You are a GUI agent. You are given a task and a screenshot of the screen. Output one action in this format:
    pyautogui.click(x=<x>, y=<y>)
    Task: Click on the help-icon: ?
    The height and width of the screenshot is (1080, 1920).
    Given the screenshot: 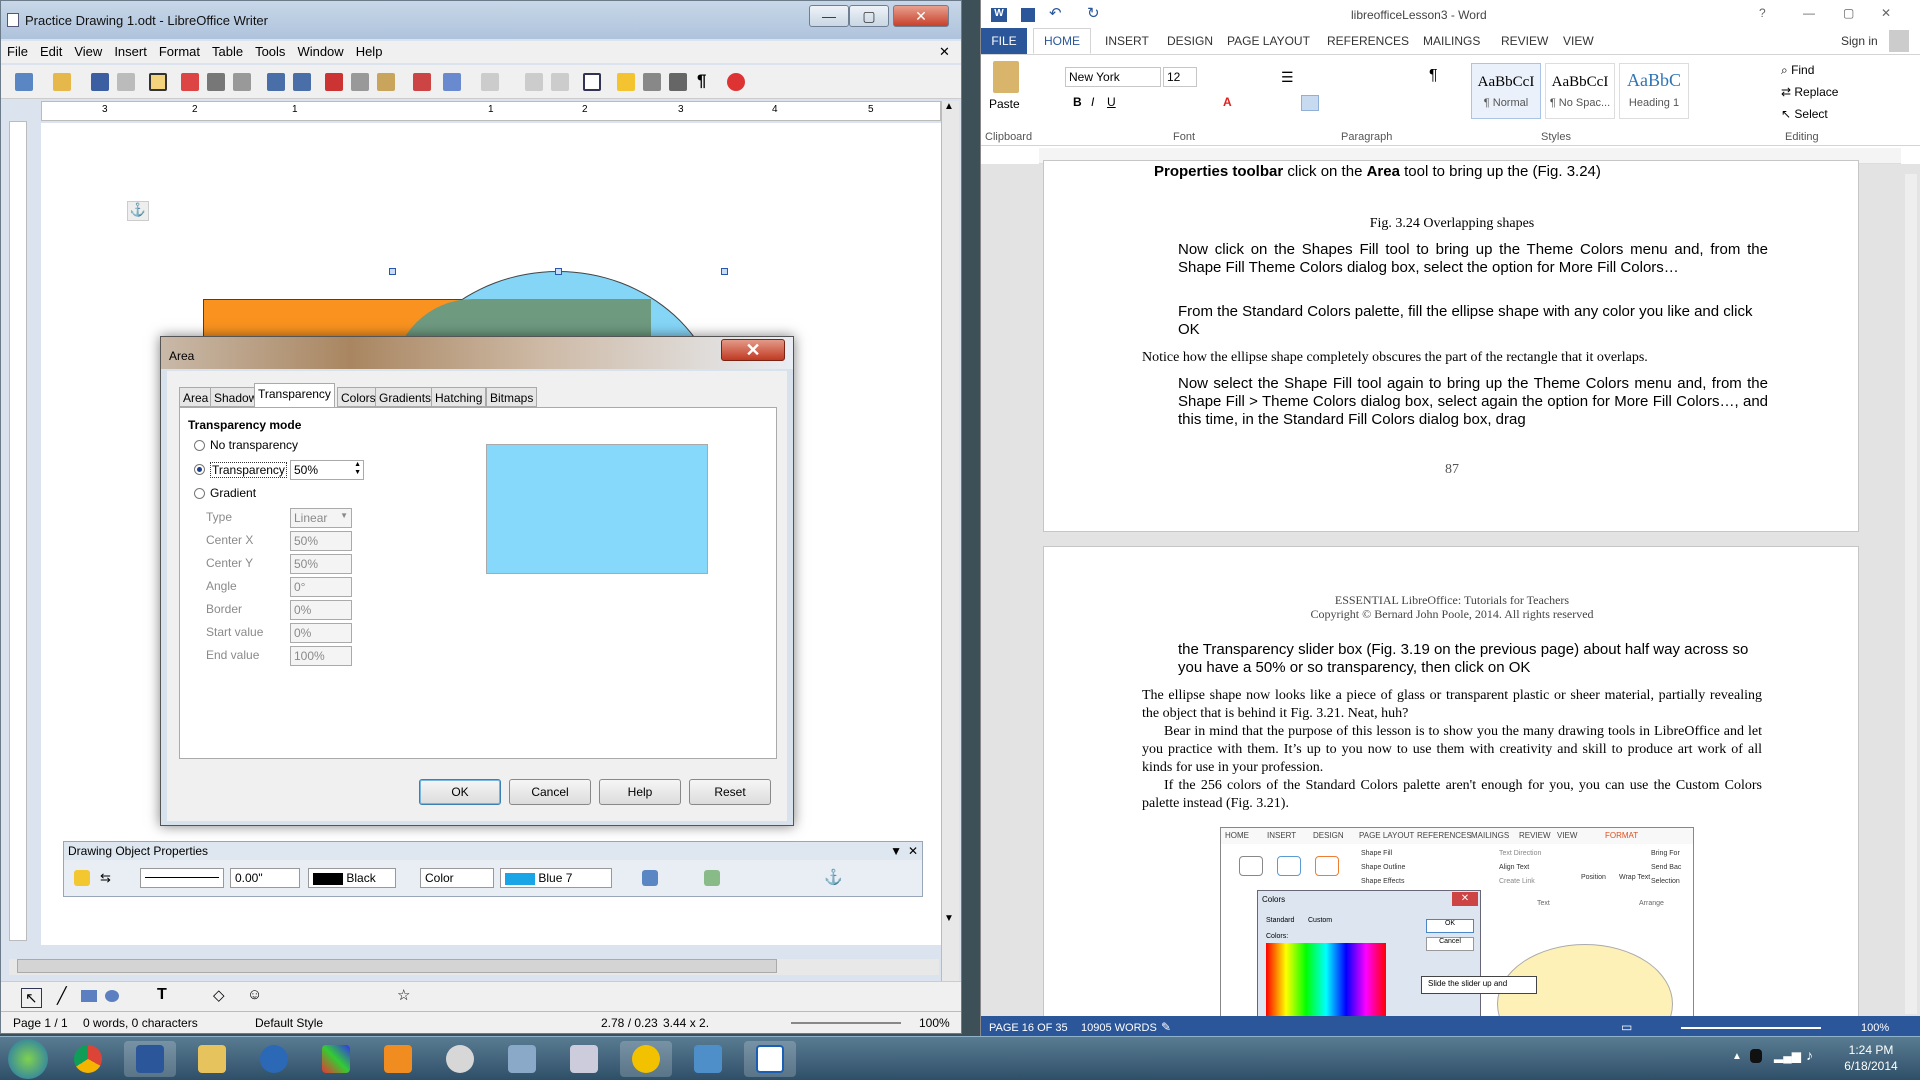 What is the action you would take?
    pyautogui.click(x=1762, y=13)
    